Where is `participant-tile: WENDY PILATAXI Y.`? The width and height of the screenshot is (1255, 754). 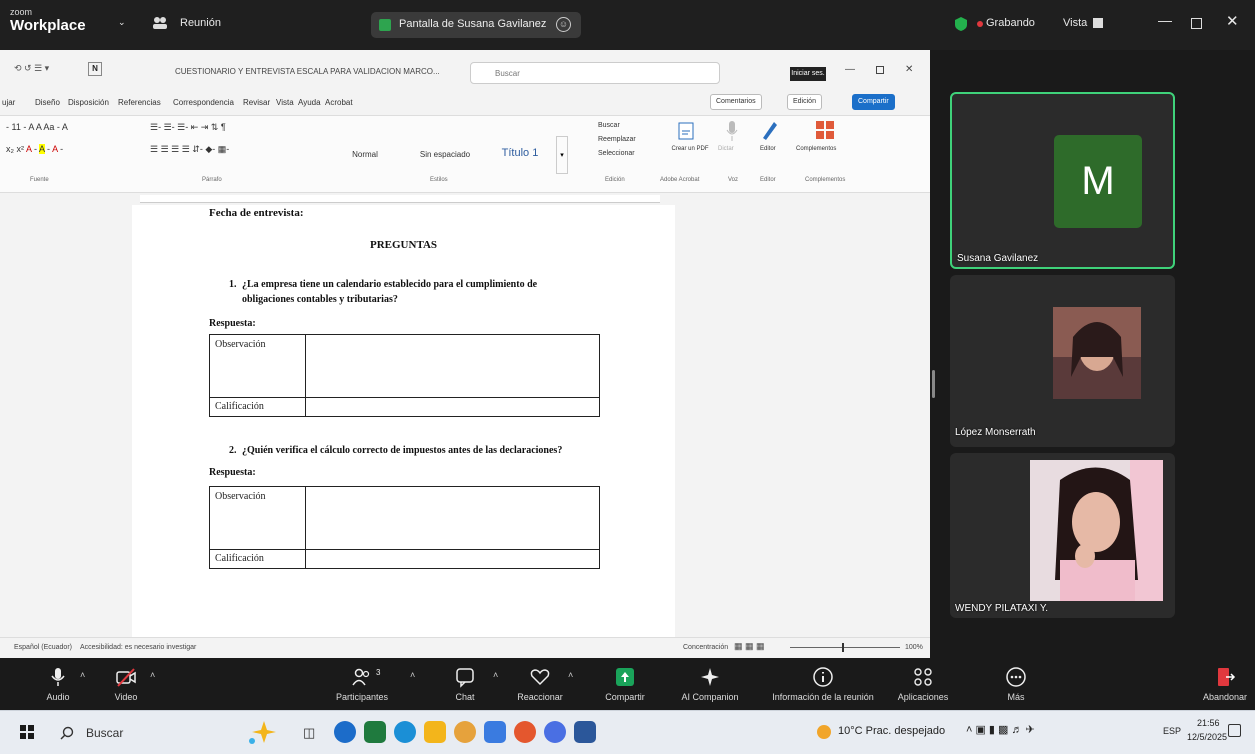 participant-tile: WENDY PILATAXI Y. is located at coordinates (1062, 535).